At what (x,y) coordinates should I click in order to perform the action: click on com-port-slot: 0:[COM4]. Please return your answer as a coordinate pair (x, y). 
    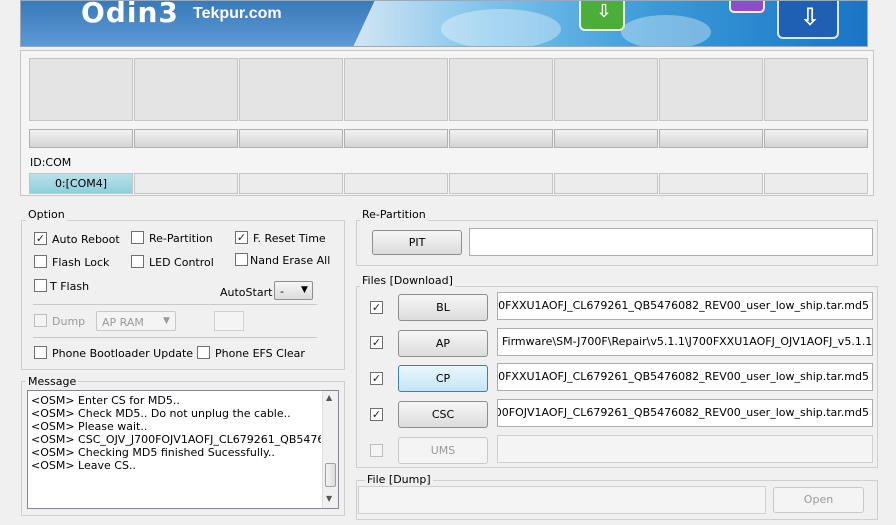
    Looking at the image, I should click on (81, 183).